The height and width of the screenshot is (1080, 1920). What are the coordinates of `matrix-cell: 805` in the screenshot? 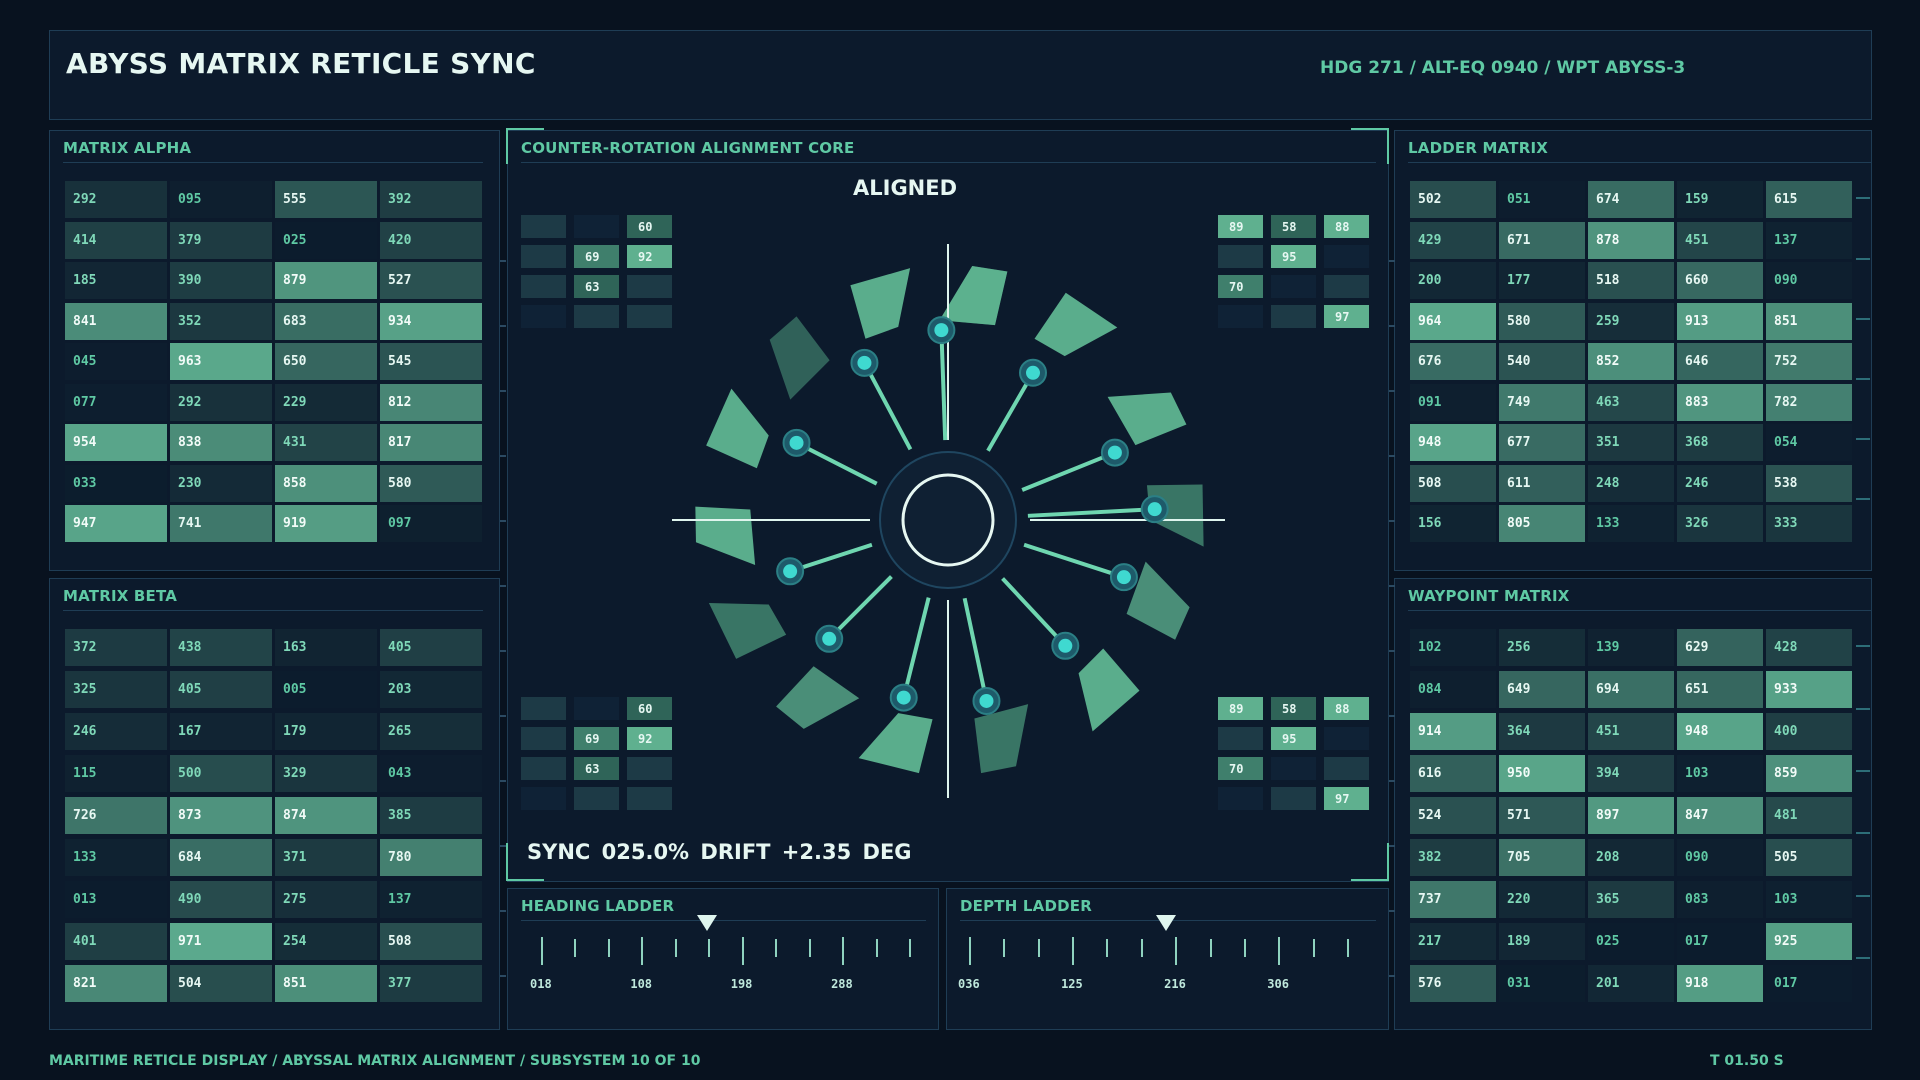 It's located at (1542, 523).